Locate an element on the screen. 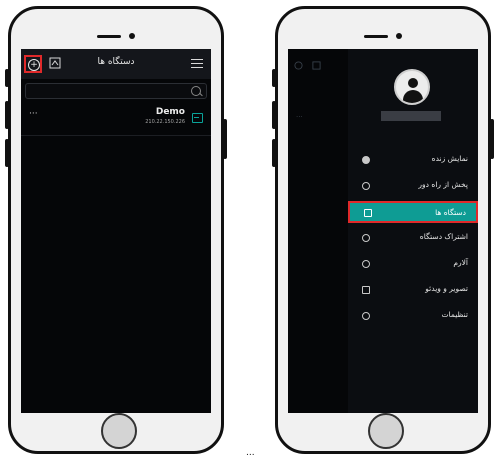 Image resolution: width=500 pixels, height=460 pixels. alarm-icon is located at coordinates (366, 264).